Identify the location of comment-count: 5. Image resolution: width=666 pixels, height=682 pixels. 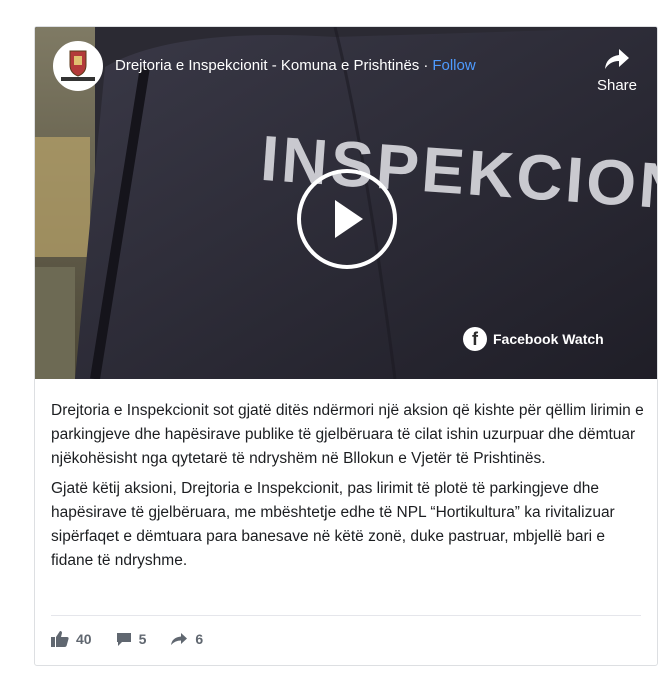
(142, 639).